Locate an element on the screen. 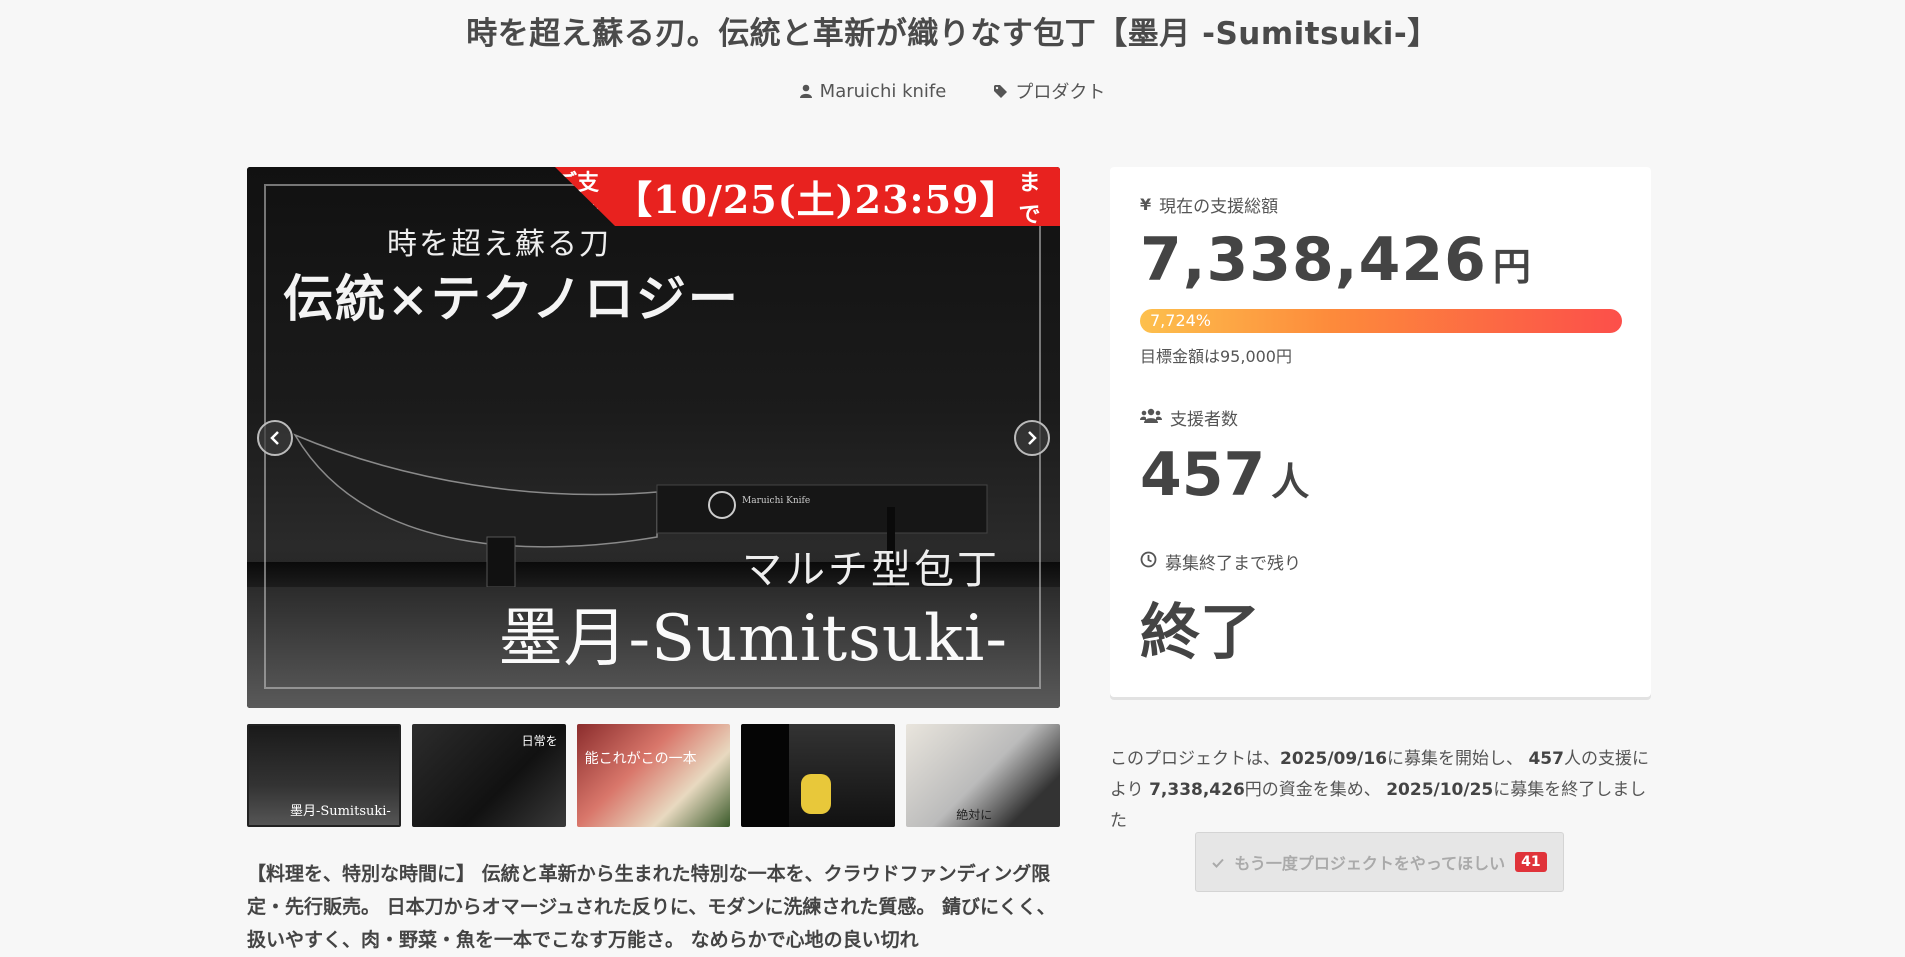 Image resolution: width=1905 pixels, height=957 pixels. request-again-label: もう一度プロジェクトをやってほしい is located at coordinates (1370, 863).